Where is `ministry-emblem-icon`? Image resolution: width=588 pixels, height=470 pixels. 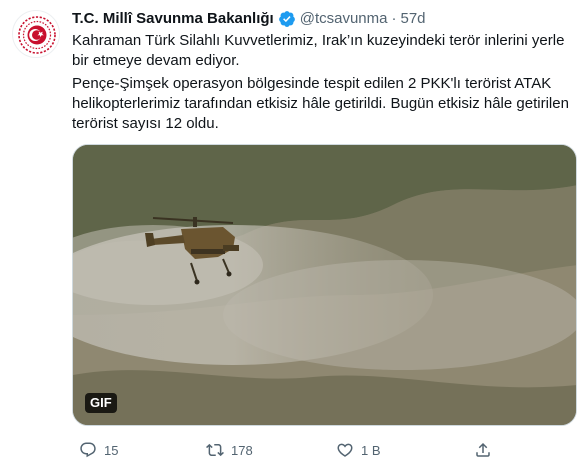 ministry-emblem-icon is located at coordinates (37, 35).